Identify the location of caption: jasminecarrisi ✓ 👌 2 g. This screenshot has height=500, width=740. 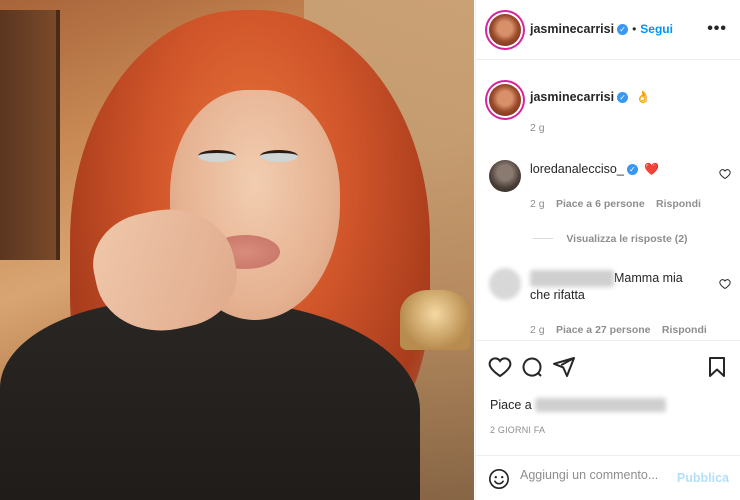
(608, 108).